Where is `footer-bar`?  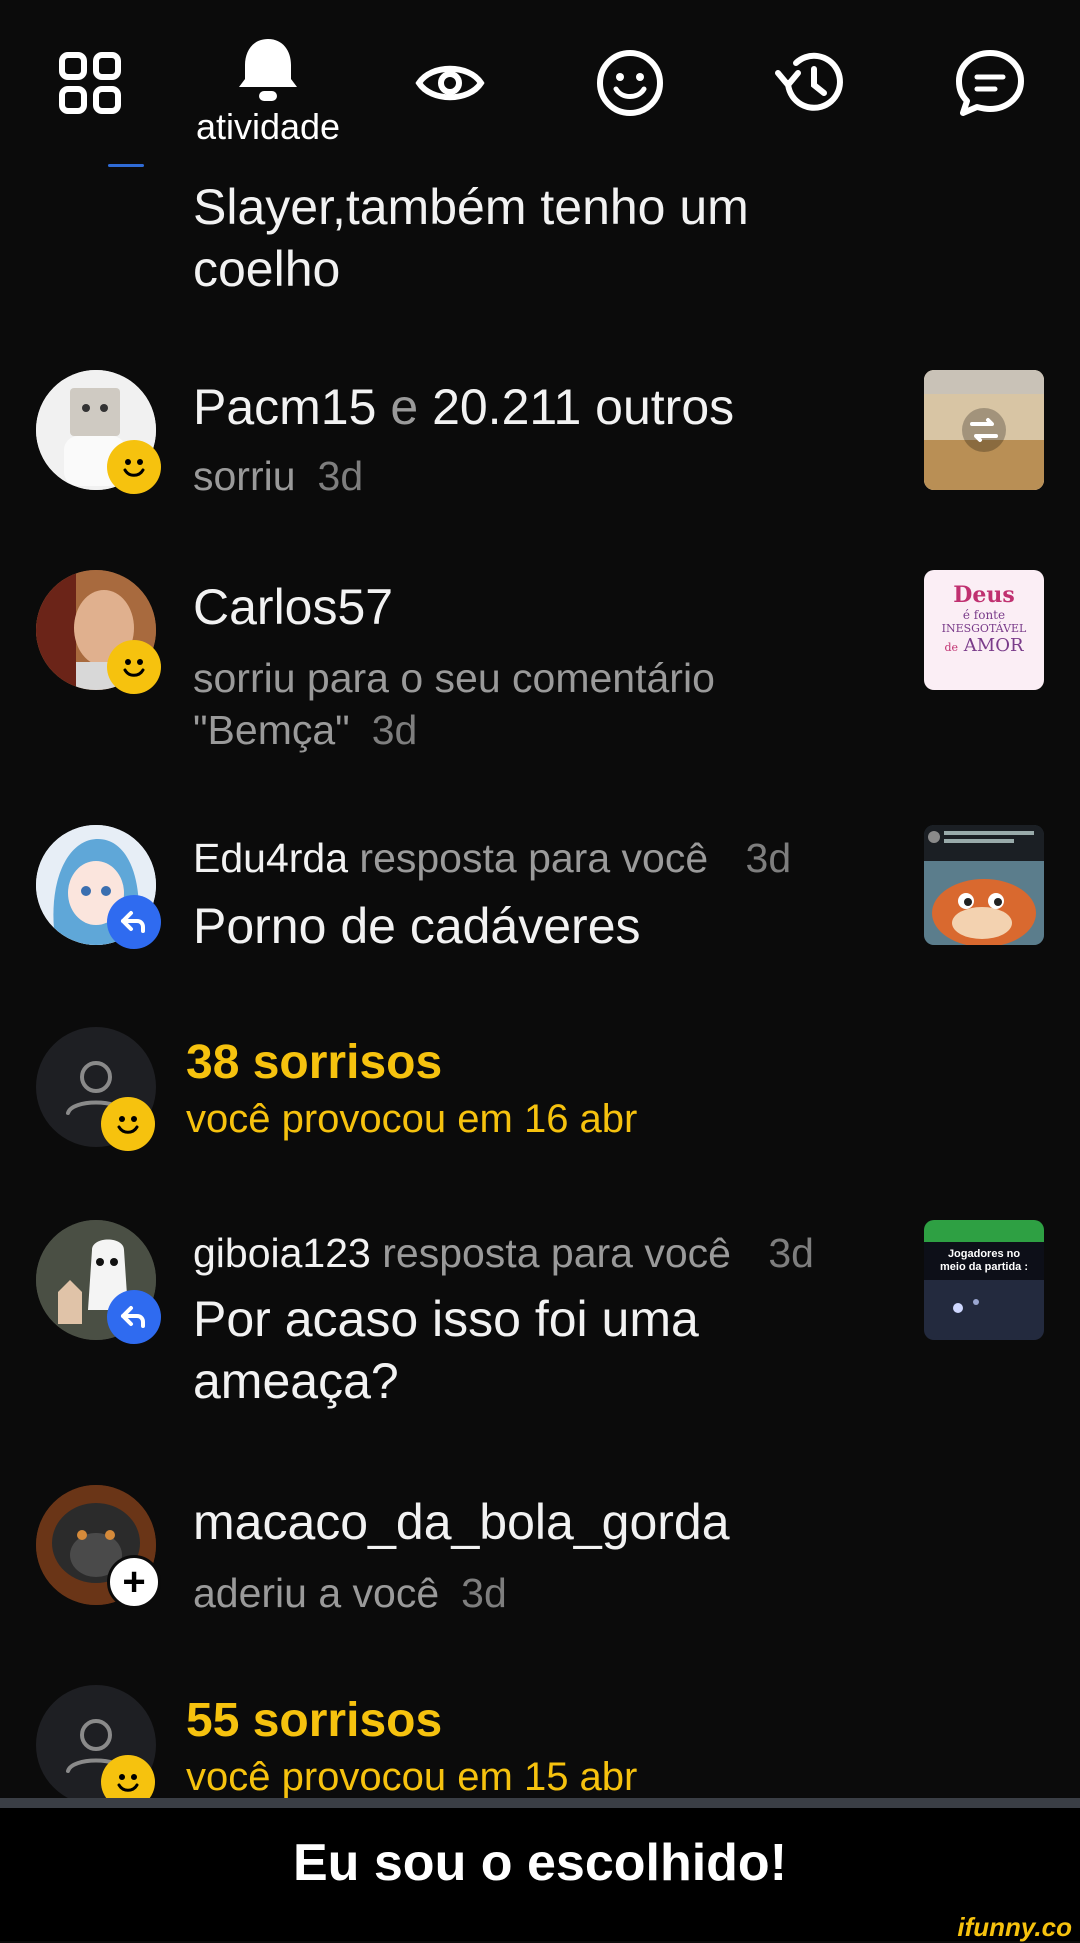
footer-bar is located at coordinates (540, 1929).